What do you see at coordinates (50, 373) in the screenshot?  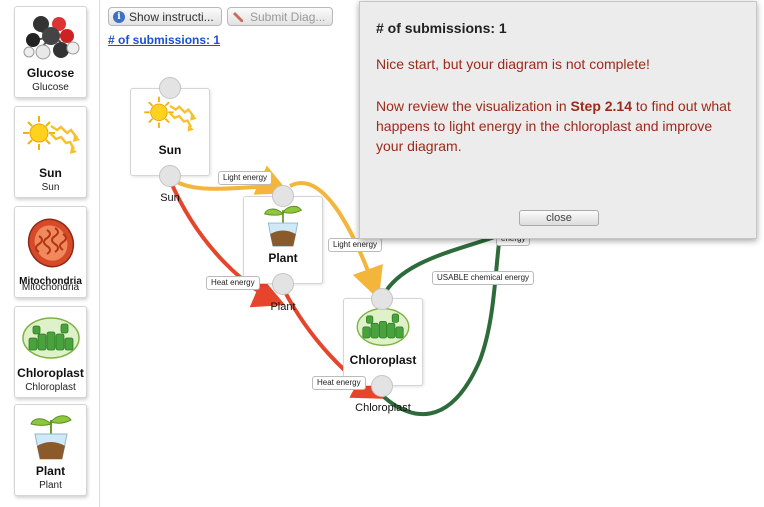 I see `palette-item-title: Chloroplast` at bounding box center [50, 373].